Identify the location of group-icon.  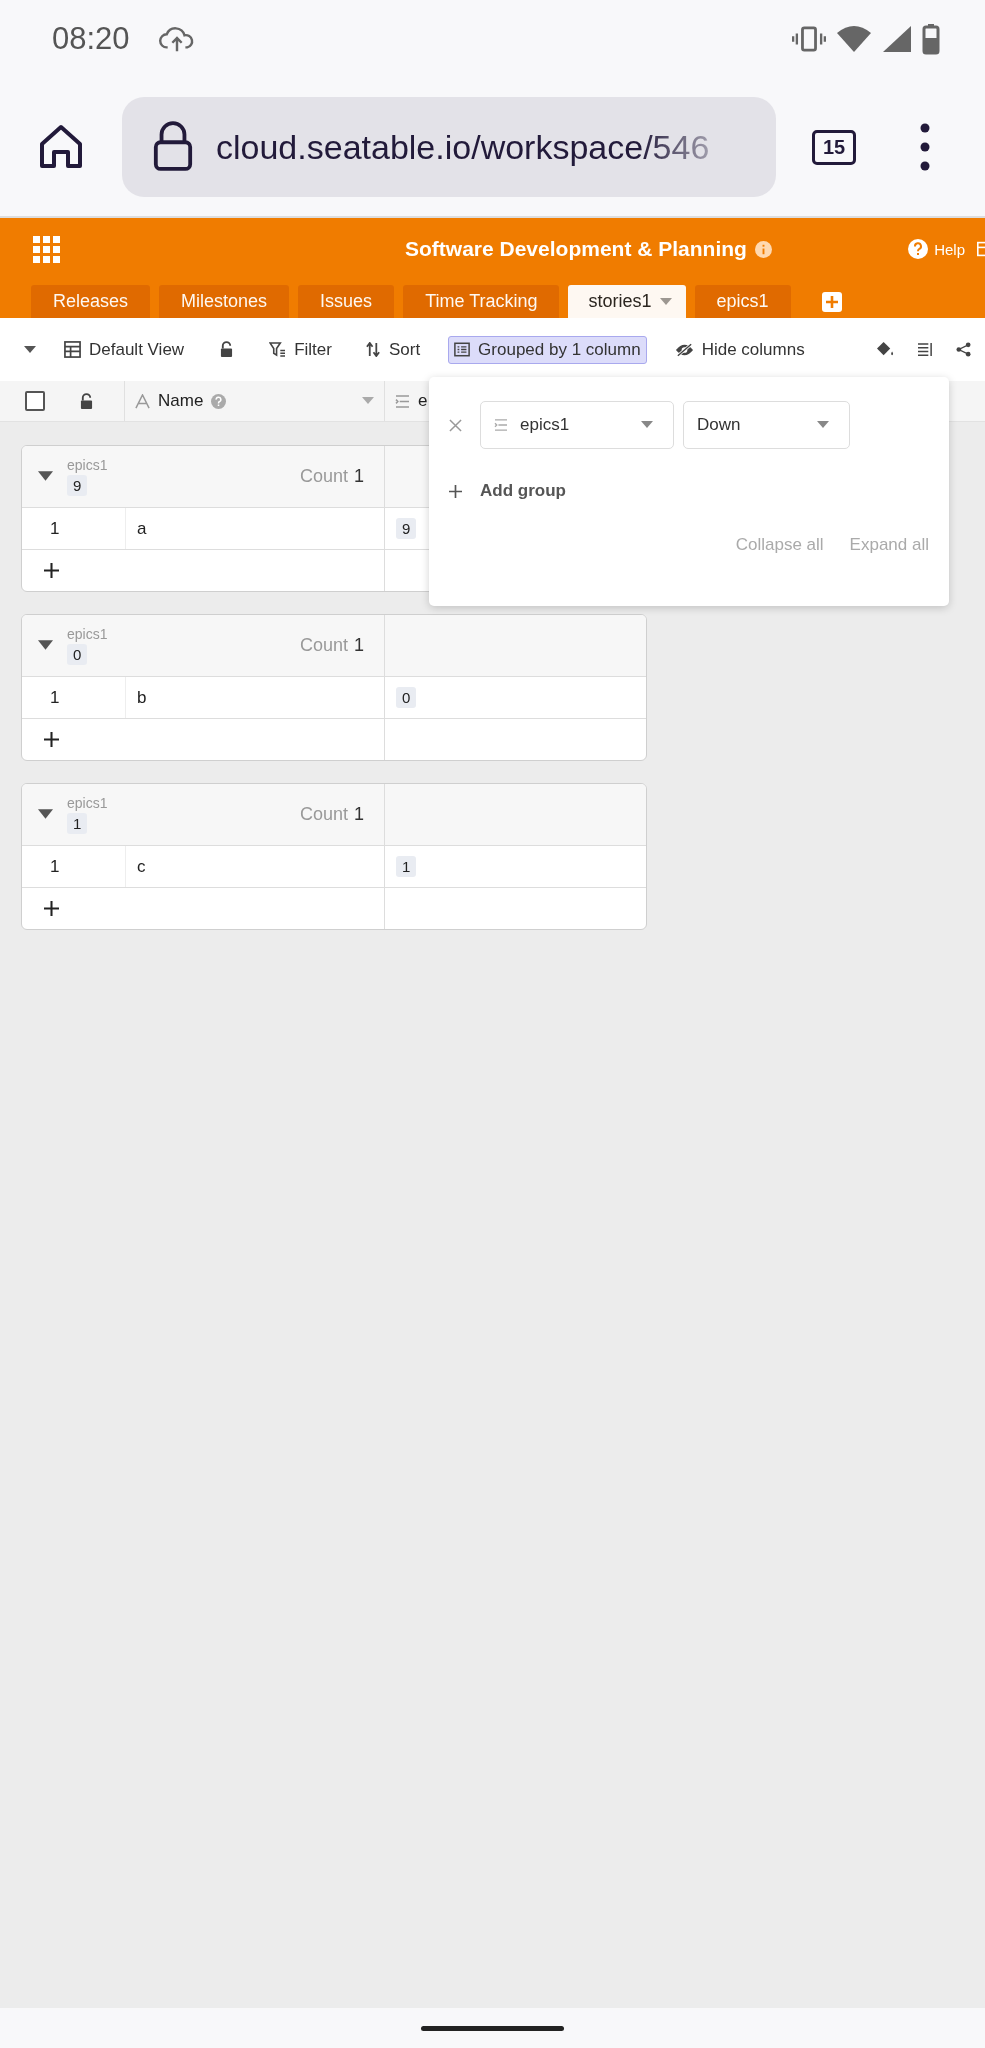
(462, 349).